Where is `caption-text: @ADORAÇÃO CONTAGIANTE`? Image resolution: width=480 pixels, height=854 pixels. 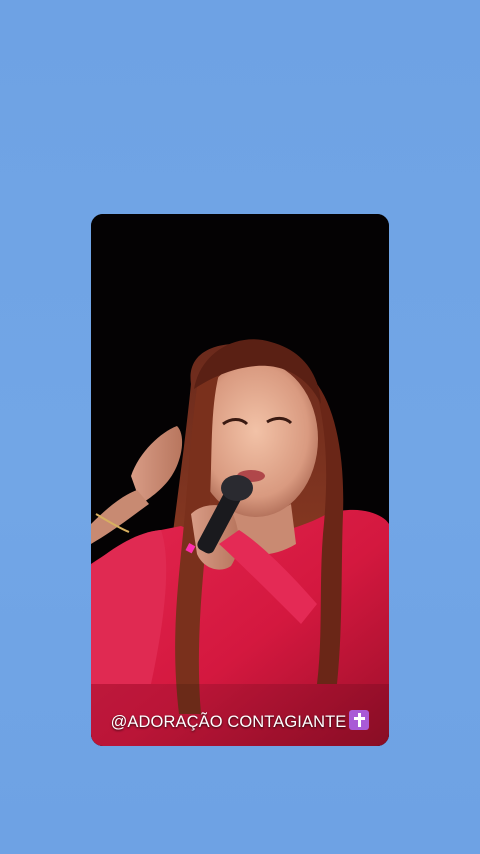 caption-text: @ADORAÇÃO CONTAGIANTE is located at coordinates (228, 722).